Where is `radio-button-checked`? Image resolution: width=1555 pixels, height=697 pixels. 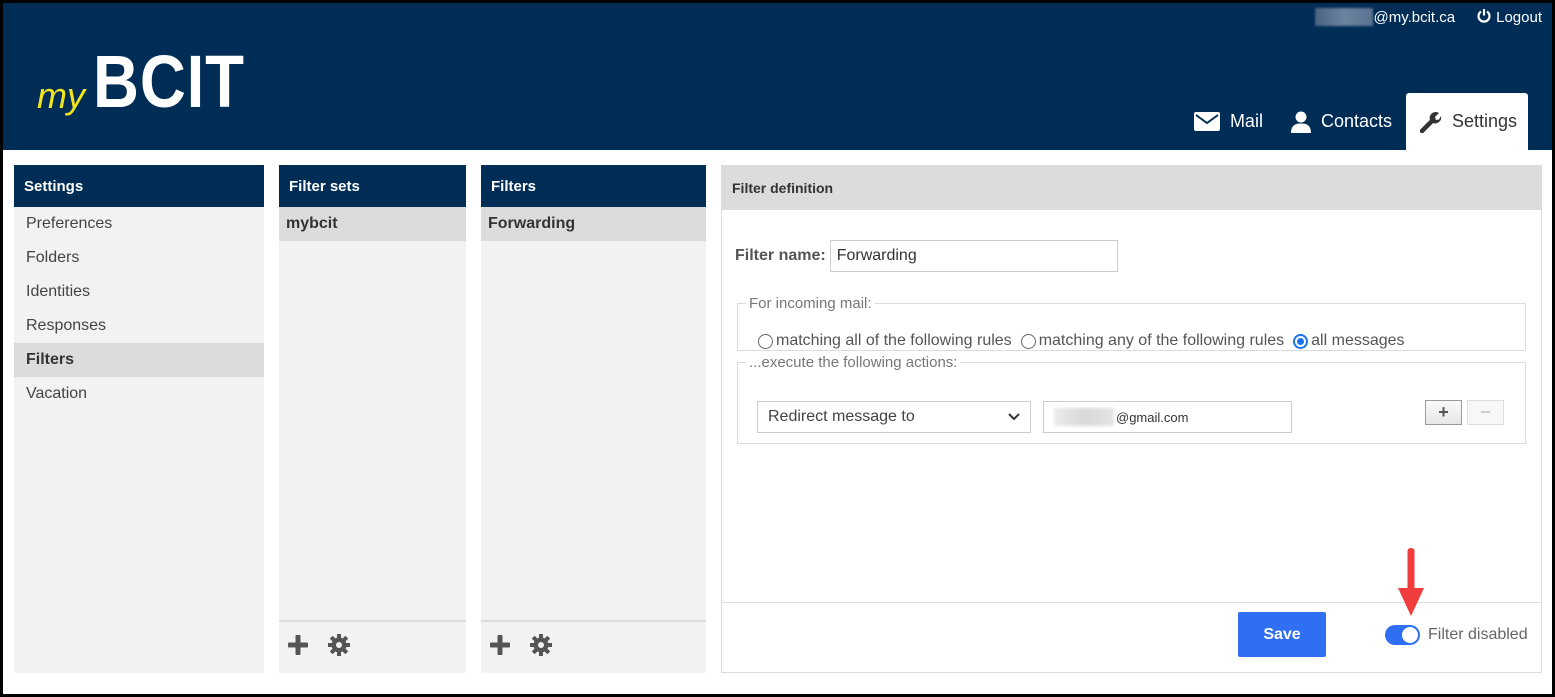 radio-button-checked is located at coordinates (1301, 341).